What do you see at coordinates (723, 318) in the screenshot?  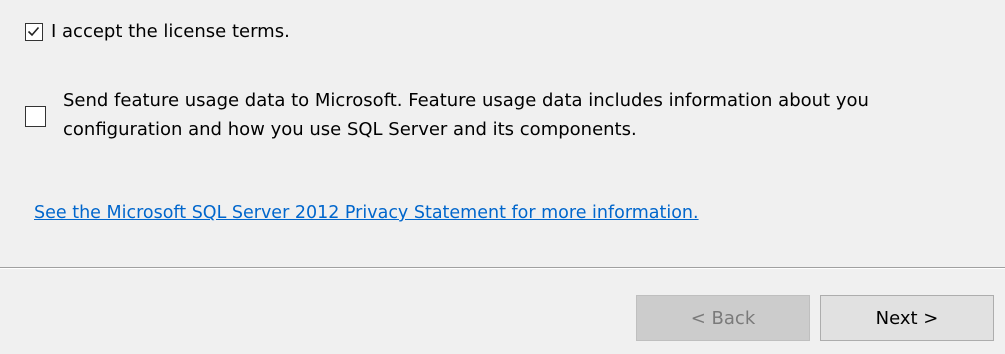 I see `back-button: < Back` at bounding box center [723, 318].